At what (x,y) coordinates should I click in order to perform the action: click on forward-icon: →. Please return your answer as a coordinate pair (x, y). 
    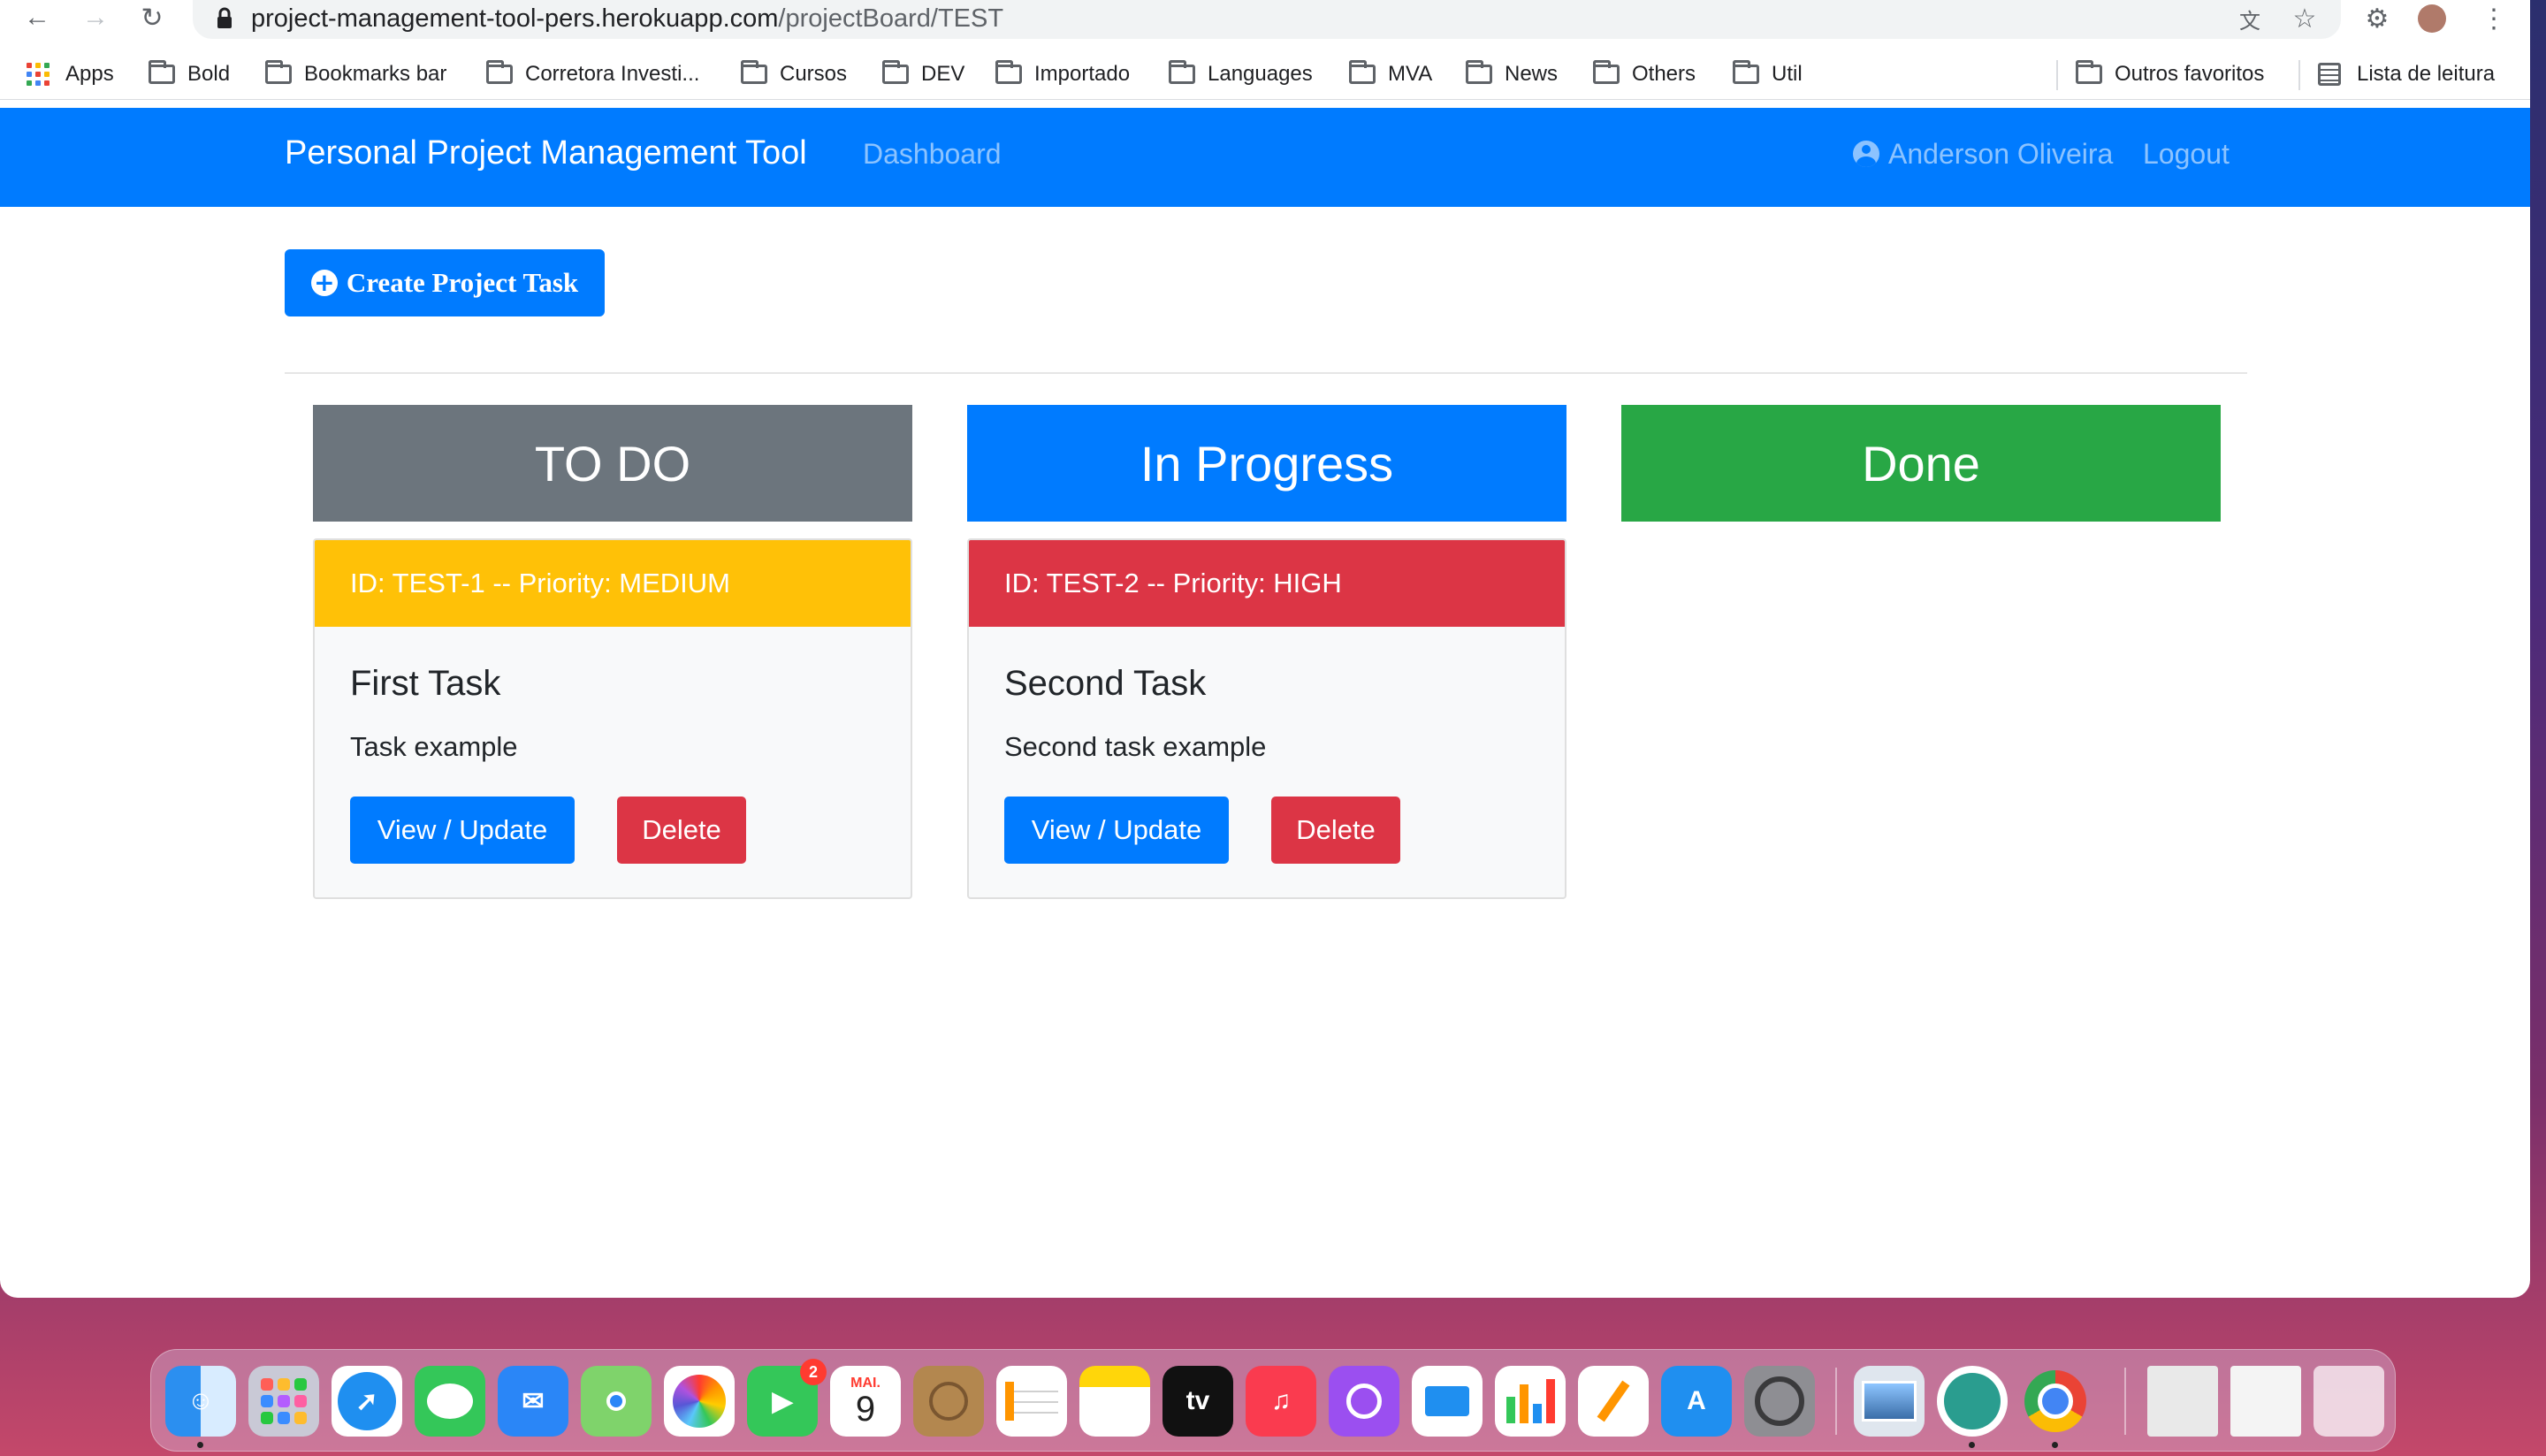
    Looking at the image, I should click on (96, 17).